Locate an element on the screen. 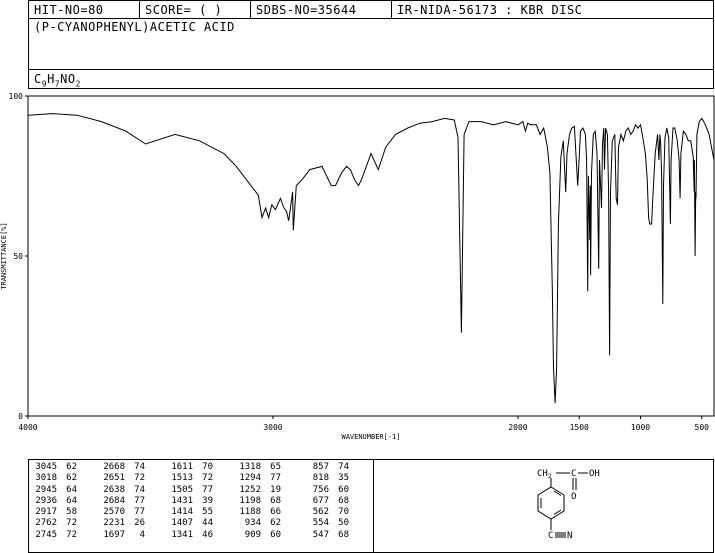 The width and height of the screenshot is (715, 553). peak-table-row: 2762 72 is located at coordinates (53, 523).